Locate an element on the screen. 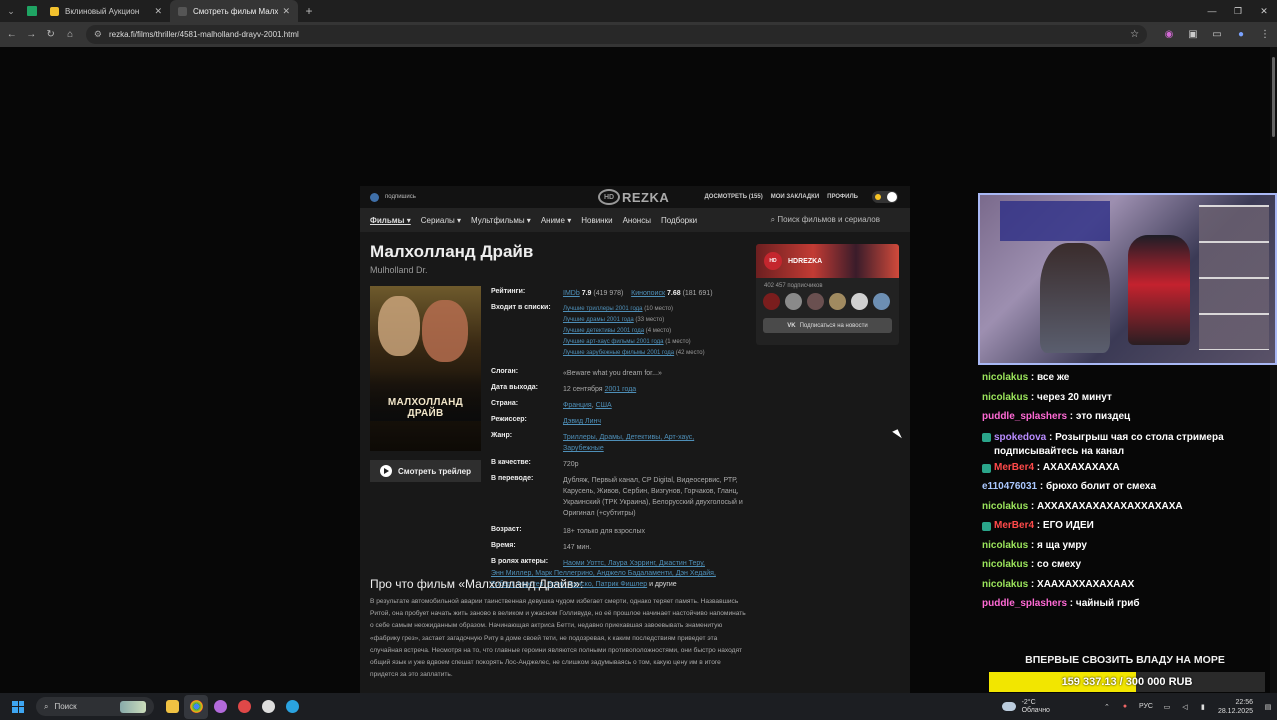 This screenshot has height=720, width=1277. taskbar-search-label: Поиск is located at coordinates (65, 706).